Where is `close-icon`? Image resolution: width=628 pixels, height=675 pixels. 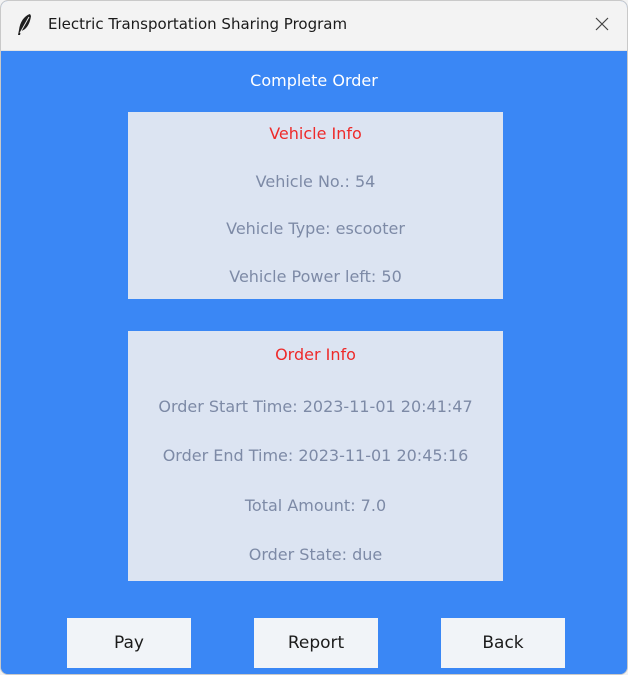
close-icon is located at coordinates (602, 25).